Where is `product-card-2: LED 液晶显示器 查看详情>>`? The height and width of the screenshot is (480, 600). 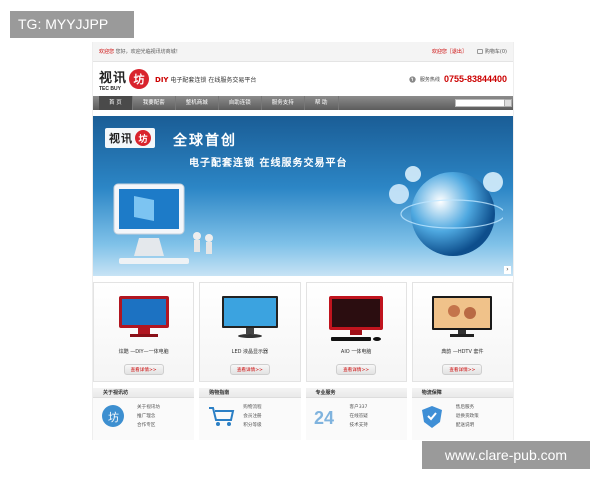
product-card-2: LED 液晶显示器 查看详情>> is located at coordinates (250, 332).